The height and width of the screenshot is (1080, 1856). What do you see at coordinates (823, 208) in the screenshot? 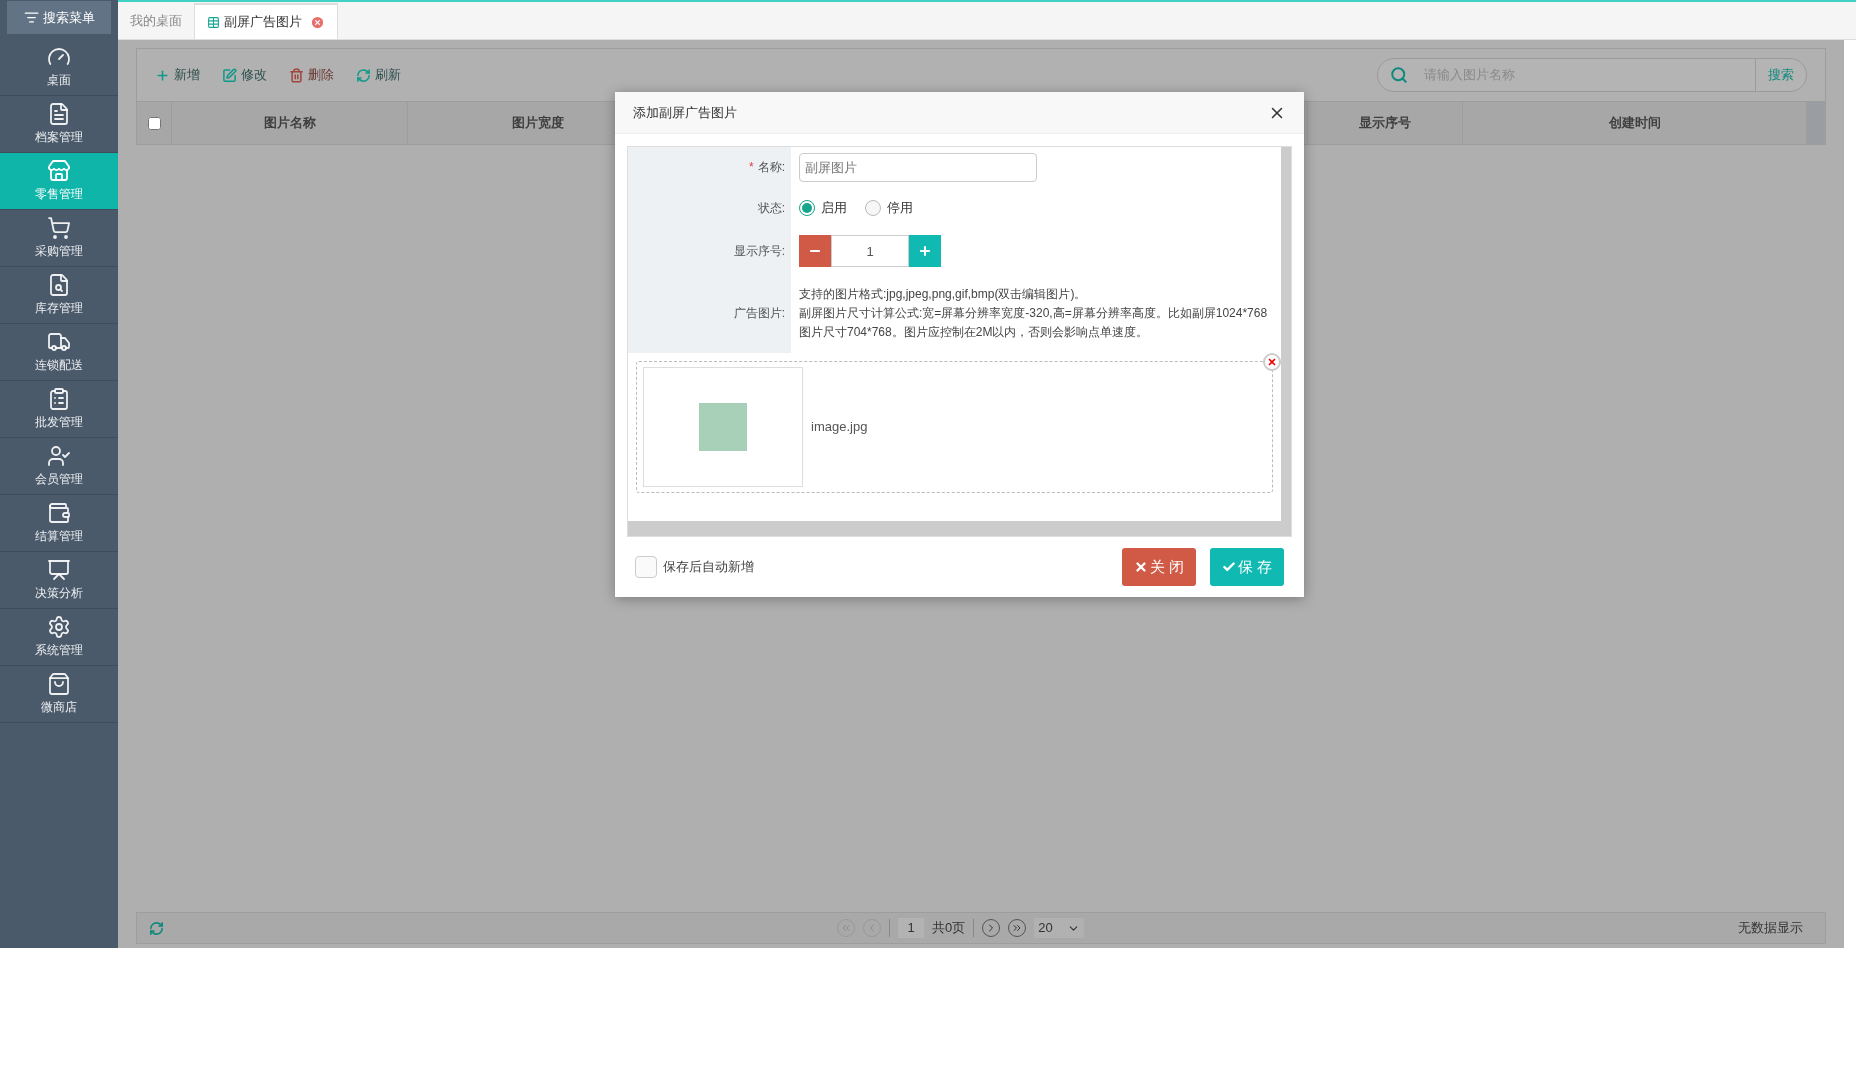
I see `radio-option: 启用` at bounding box center [823, 208].